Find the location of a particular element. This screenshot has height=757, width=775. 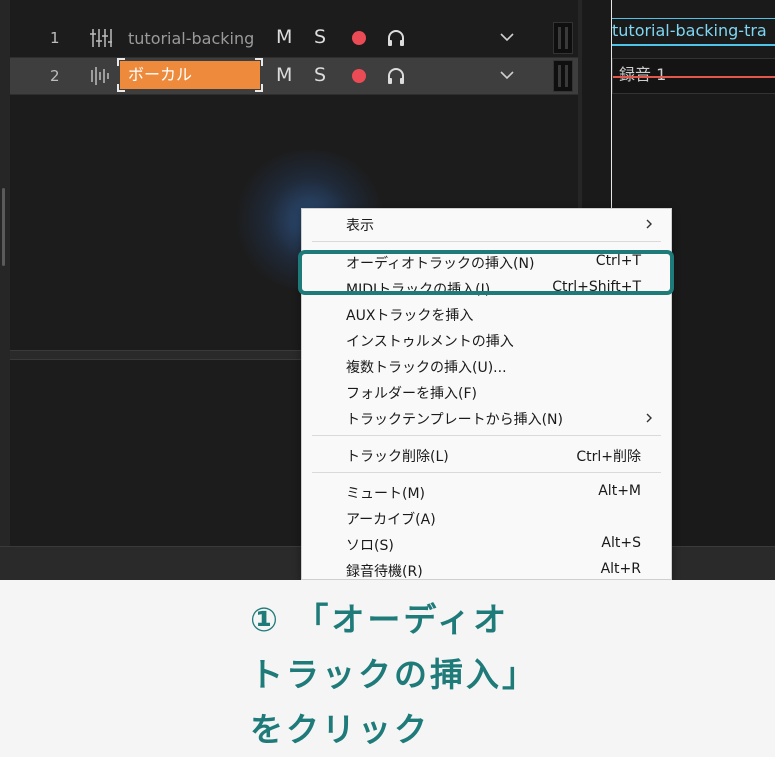

audio-clip-2: 録音 1 is located at coordinates (693, 76).